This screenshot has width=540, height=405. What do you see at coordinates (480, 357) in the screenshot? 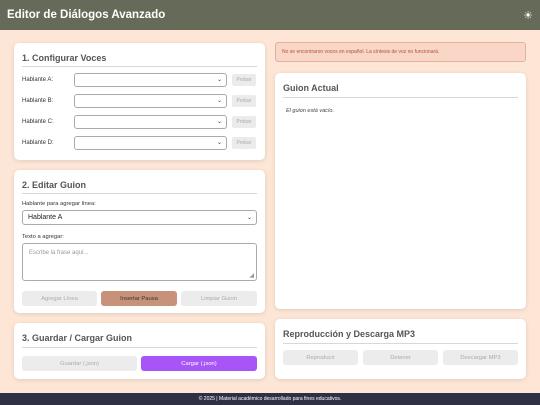
I see `download-mp3-button: Descargar MP3` at bounding box center [480, 357].